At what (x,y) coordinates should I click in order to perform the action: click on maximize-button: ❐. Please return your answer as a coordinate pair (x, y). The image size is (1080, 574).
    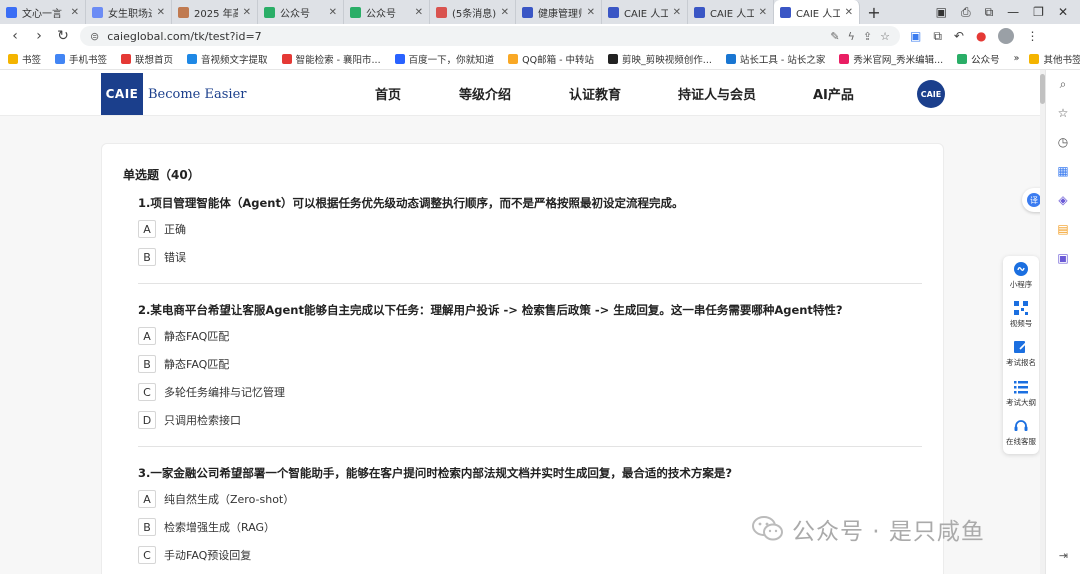
    Looking at the image, I should click on (1038, 12).